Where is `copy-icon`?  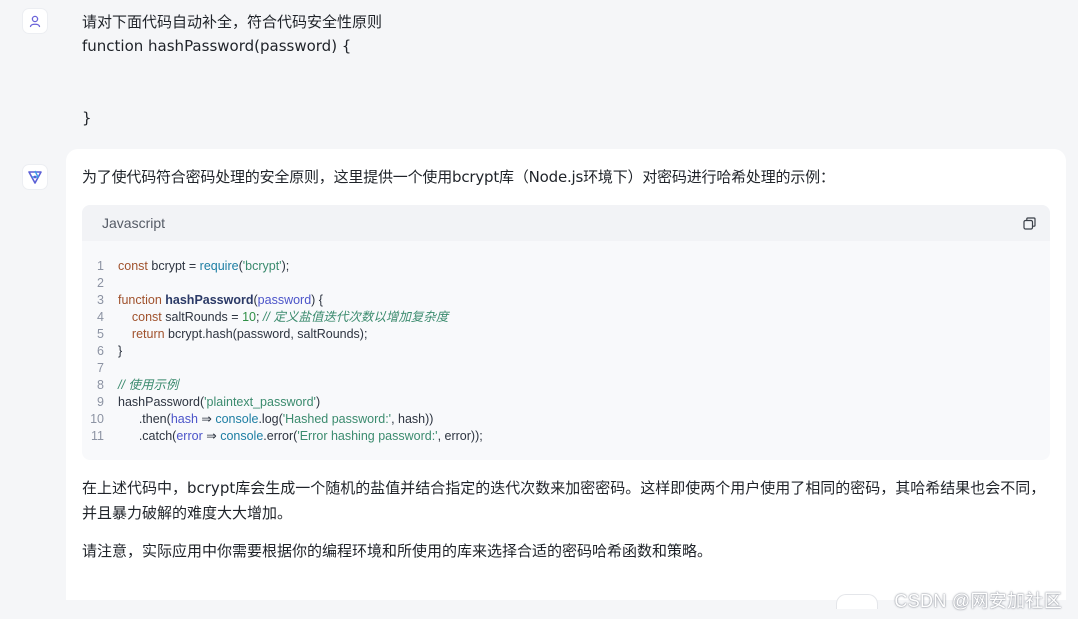
copy-icon is located at coordinates (1029, 223).